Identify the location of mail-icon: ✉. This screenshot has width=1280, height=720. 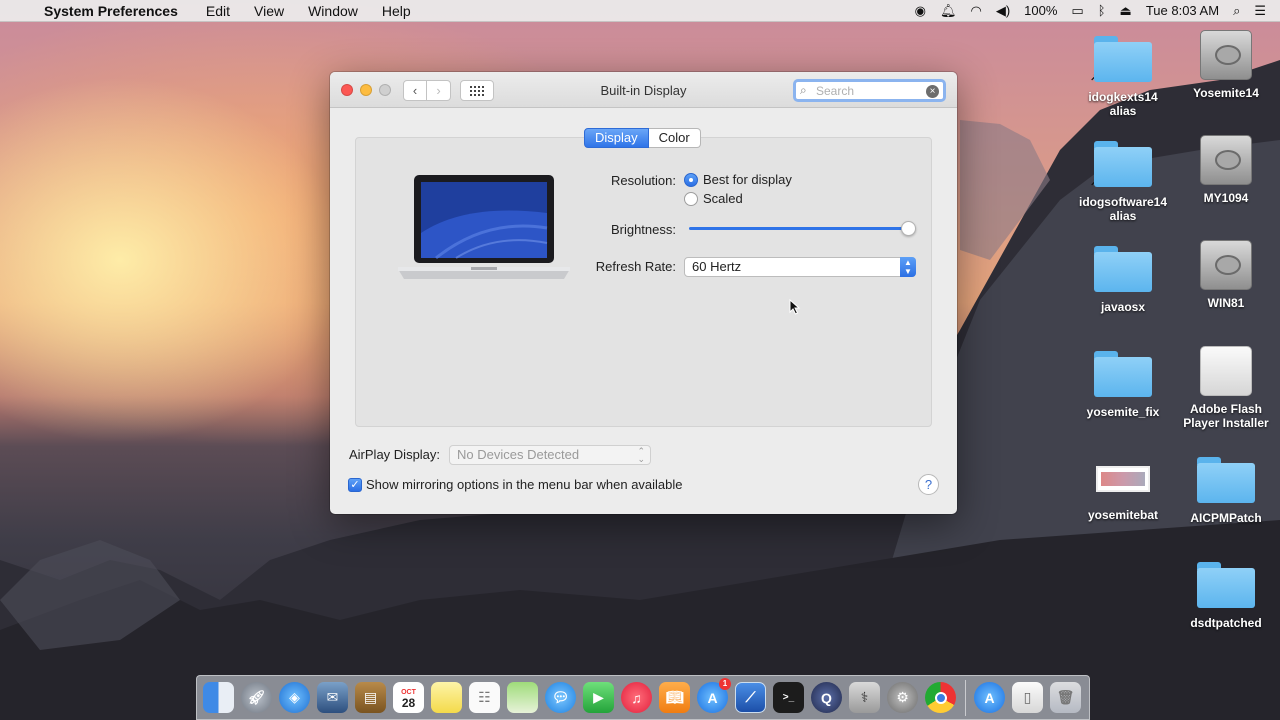
(332, 697).